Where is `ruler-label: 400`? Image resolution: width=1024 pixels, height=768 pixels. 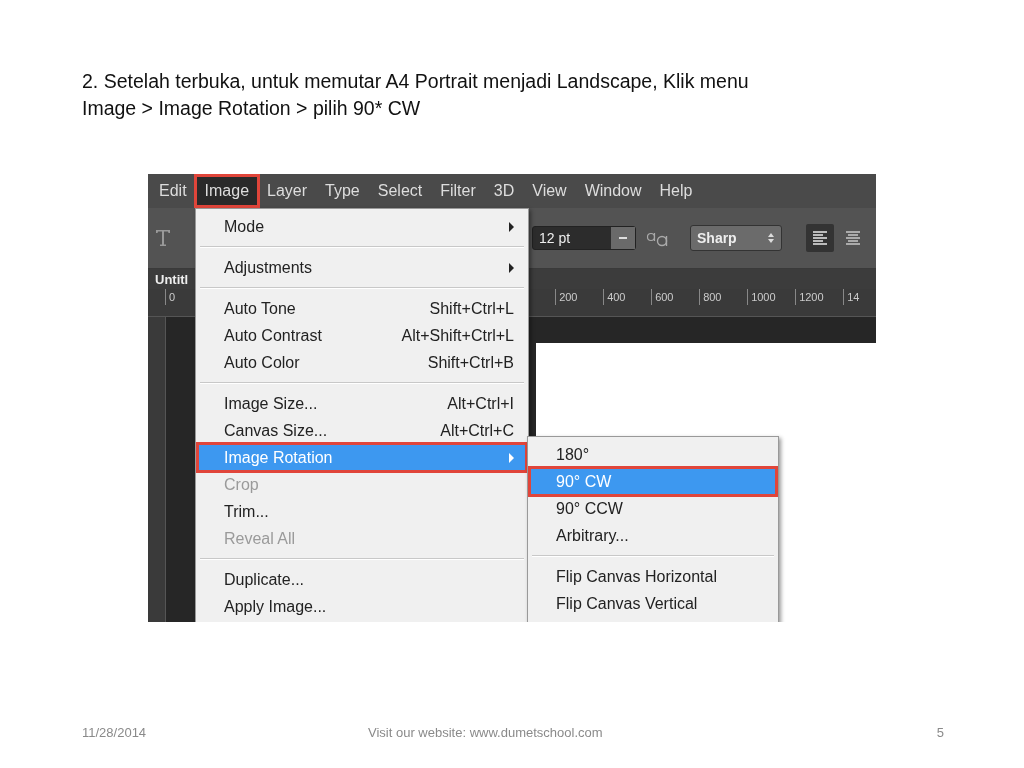
ruler-label: 400 is located at coordinates (627, 297).